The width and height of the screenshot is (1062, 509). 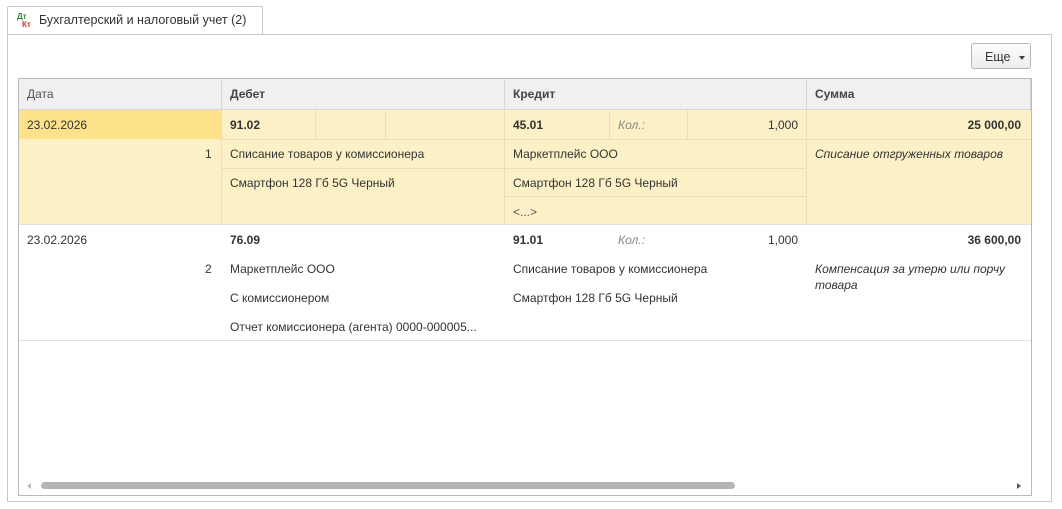 I want to click on tab-accounting: Дт Кт Бухгалтерский и налоговый учет (2), so click(x=135, y=20).